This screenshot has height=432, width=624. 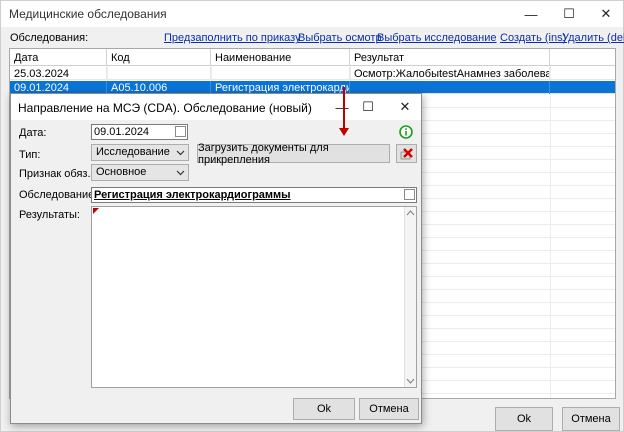 What do you see at coordinates (58, 73) in the screenshot?
I see `cell-date: 25.03.2024` at bounding box center [58, 73].